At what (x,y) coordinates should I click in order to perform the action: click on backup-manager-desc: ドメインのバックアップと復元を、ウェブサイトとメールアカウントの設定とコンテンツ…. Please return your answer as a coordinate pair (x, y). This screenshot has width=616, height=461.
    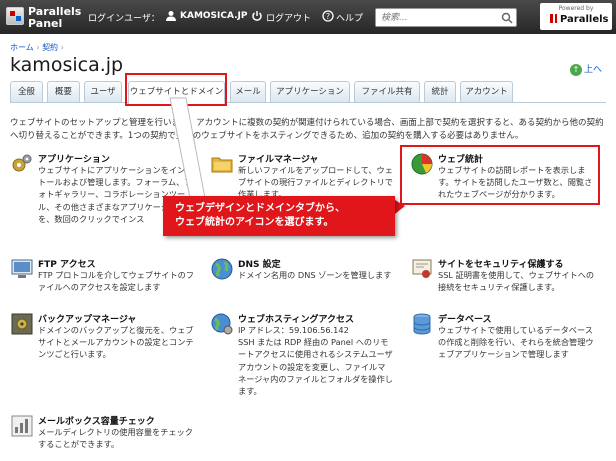
    Looking at the image, I should click on (116, 342).